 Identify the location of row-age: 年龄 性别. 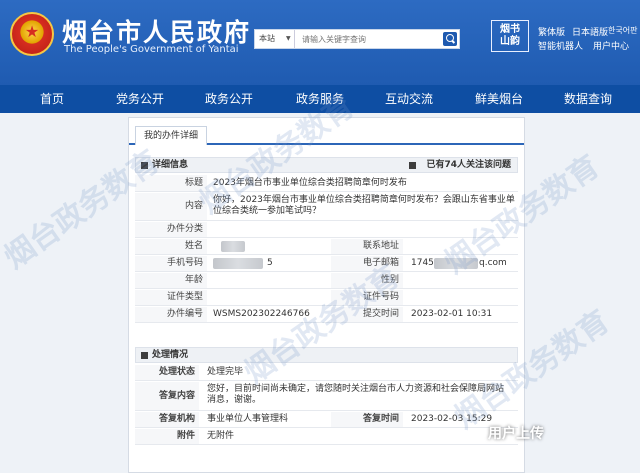
(326, 281).